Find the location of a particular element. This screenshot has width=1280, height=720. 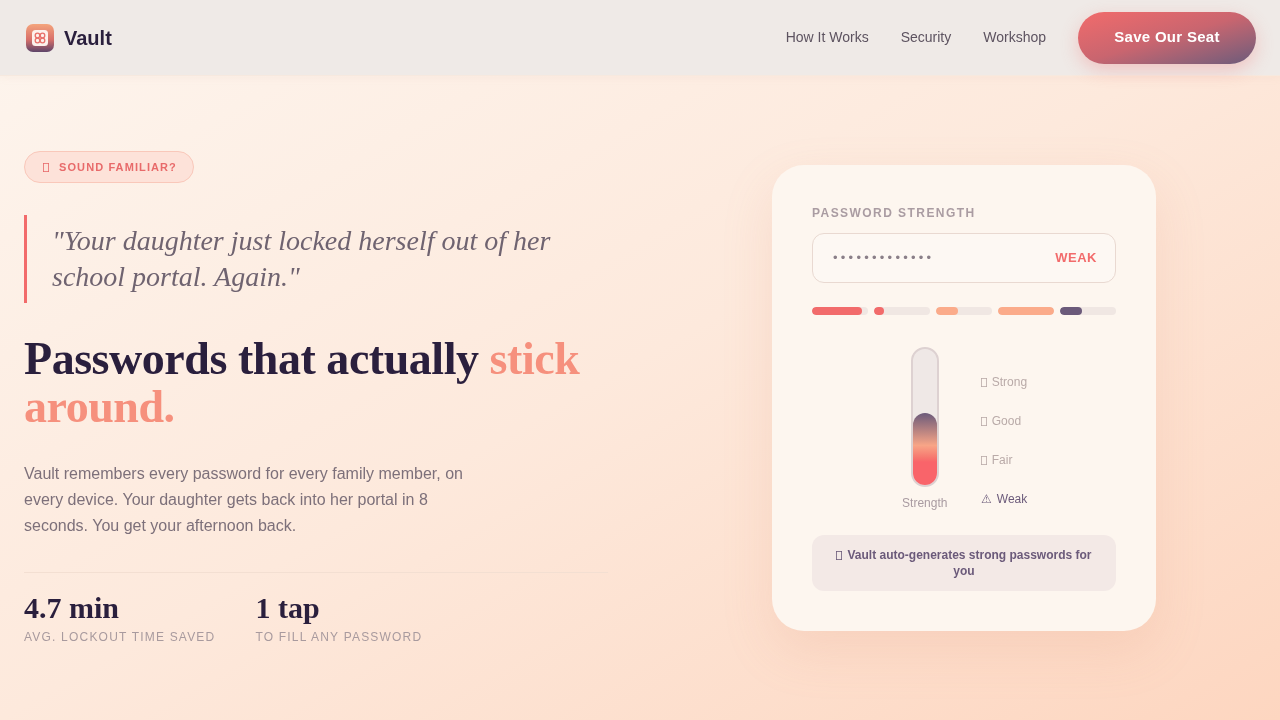

card-title: PASSWORD STRENGTH is located at coordinates (894, 213).